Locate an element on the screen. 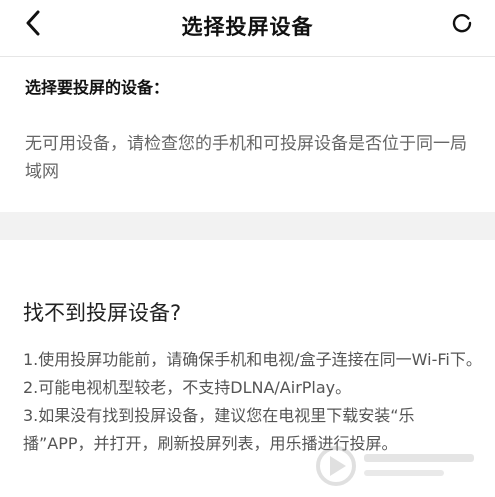 The width and height of the screenshot is (495, 497). top-bar: 选择投屏设备 is located at coordinates (247, 26).